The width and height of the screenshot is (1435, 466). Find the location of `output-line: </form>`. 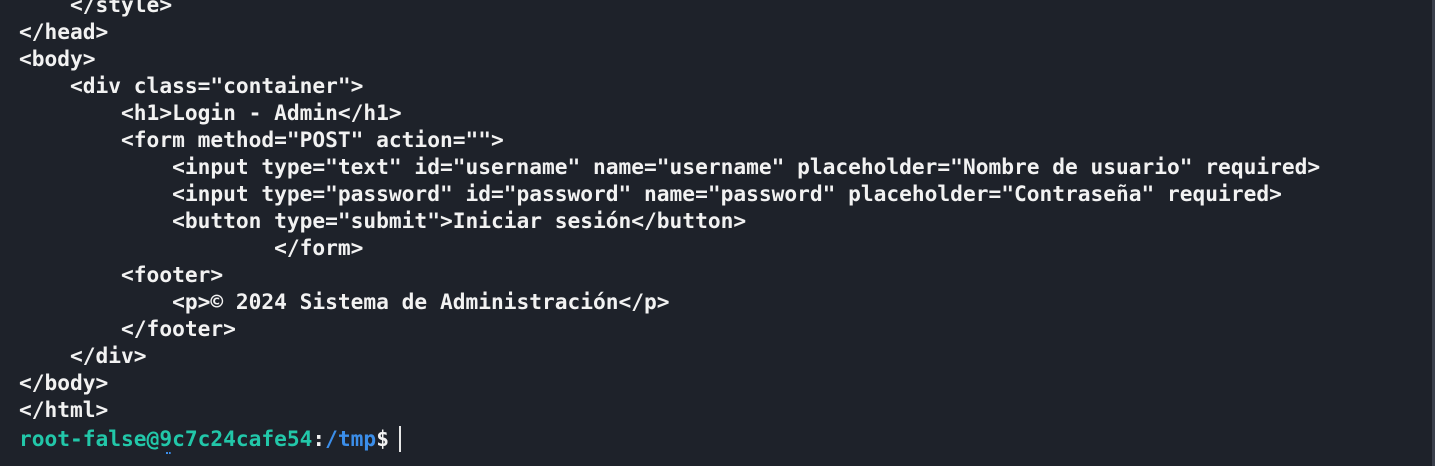

output-line: </form> is located at coordinates (191, 247).